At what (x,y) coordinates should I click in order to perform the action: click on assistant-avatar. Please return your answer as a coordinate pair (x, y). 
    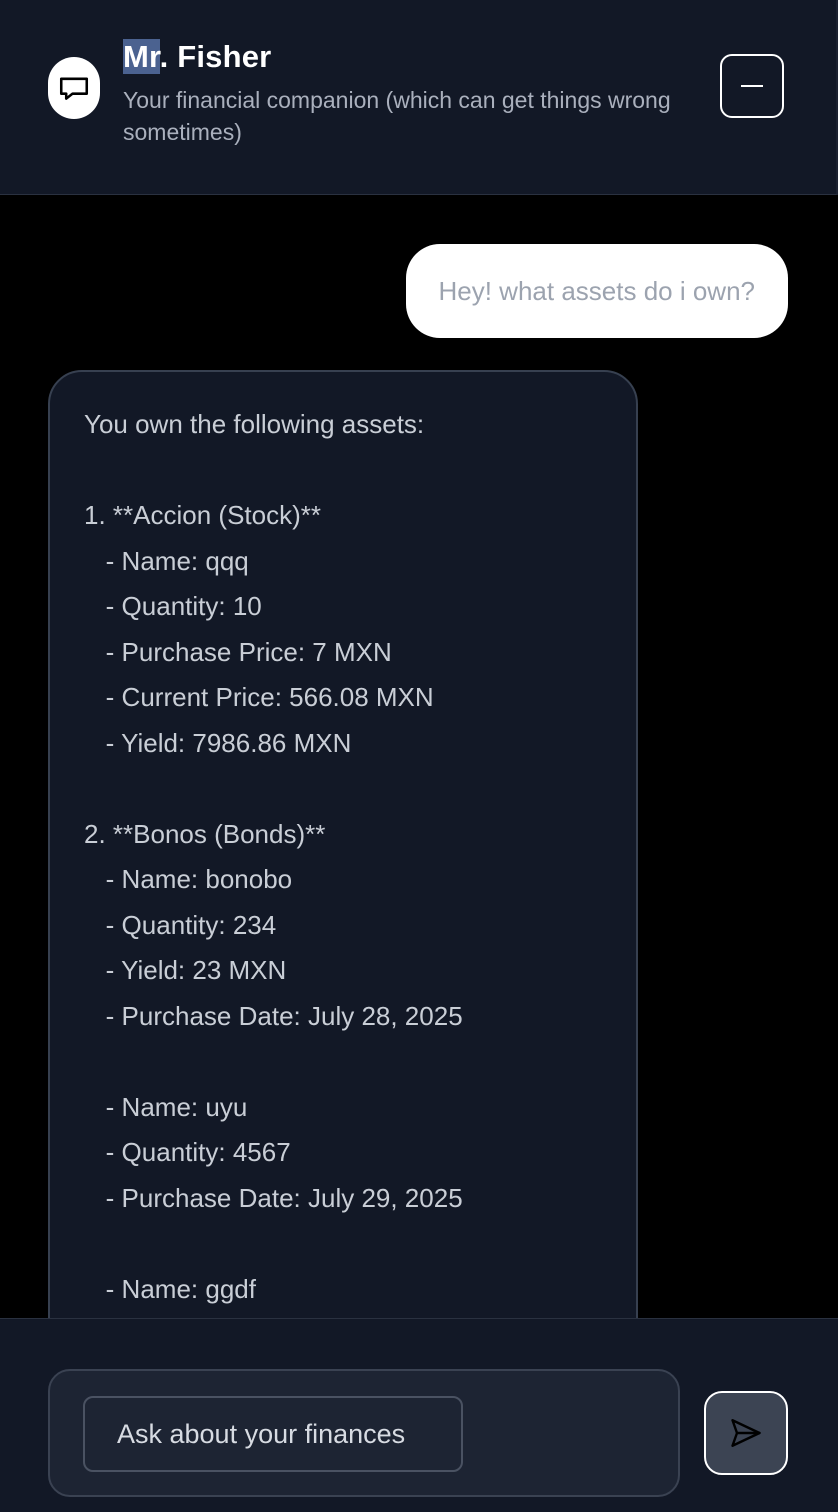
    Looking at the image, I should click on (74, 88).